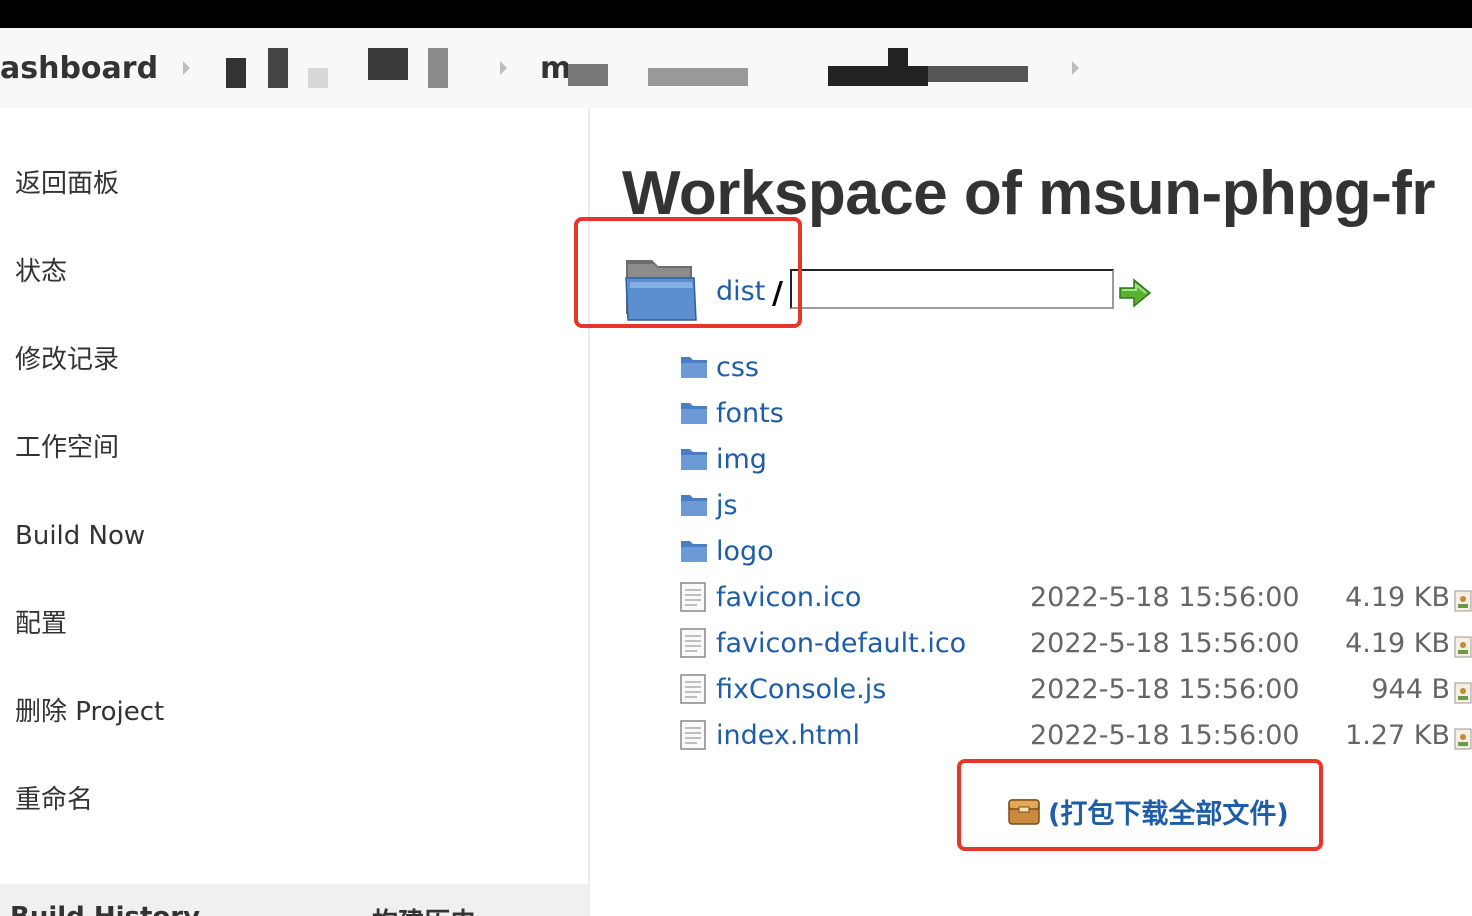  What do you see at coordinates (1031, 554) in the screenshot?
I see `list-item: logo` at bounding box center [1031, 554].